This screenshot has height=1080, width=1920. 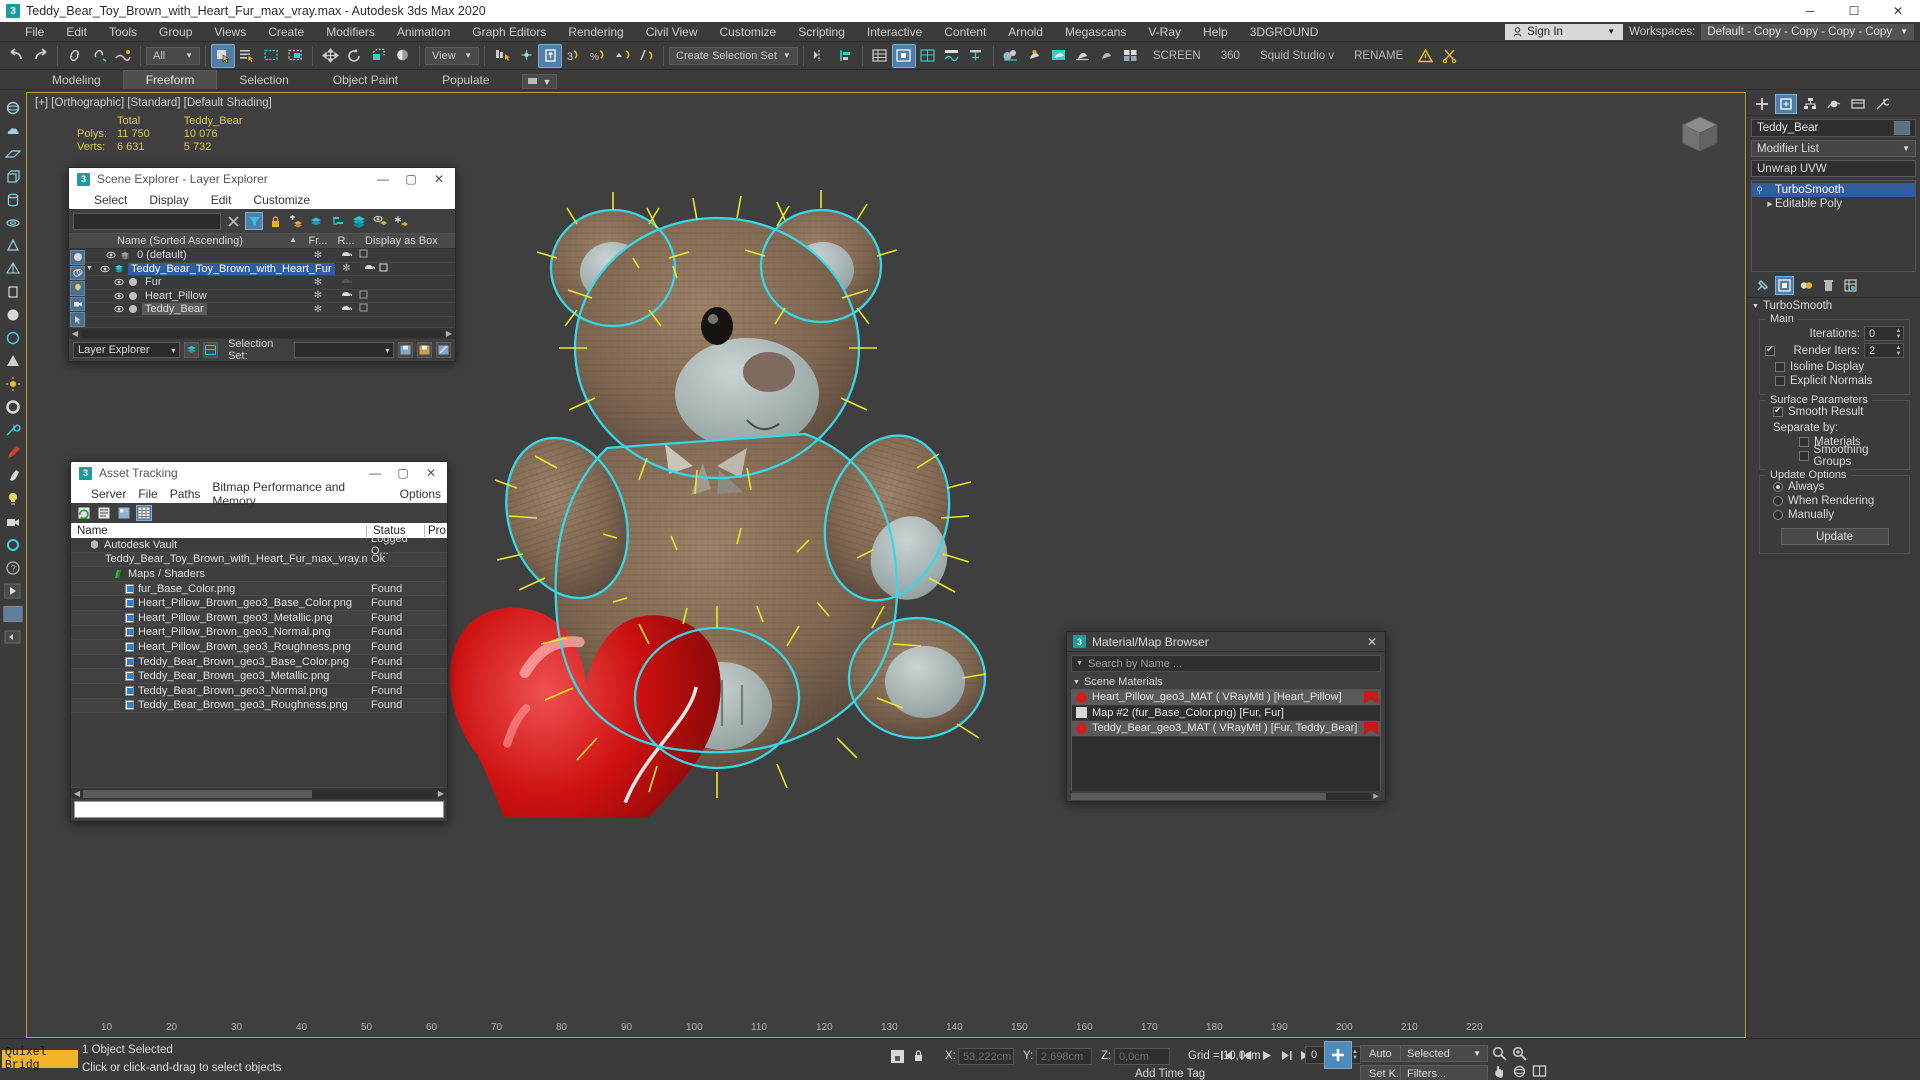 What do you see at coordinates (338, 221) in the screenshot?
I see `select-layer-children-icon` at bounding box center [338, 221].